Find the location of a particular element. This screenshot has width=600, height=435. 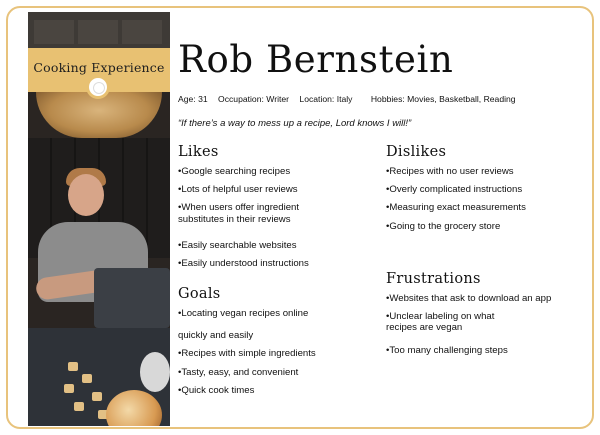

list-item: •Overly complicated instructions is located at coordinates (454, 190).